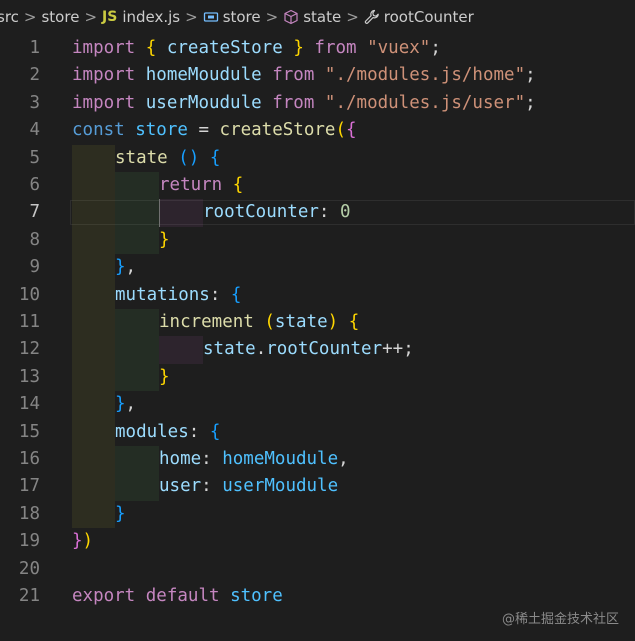  I want to click on breadcrumb-label: state, so click(322, 17).